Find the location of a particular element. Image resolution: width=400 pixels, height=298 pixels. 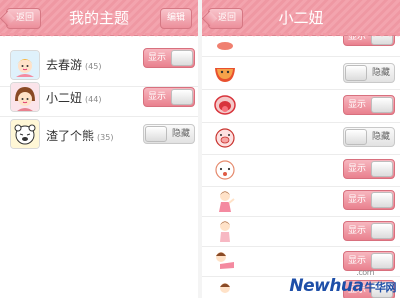

watermelon-face-icon is located at coordinates (225, 75).